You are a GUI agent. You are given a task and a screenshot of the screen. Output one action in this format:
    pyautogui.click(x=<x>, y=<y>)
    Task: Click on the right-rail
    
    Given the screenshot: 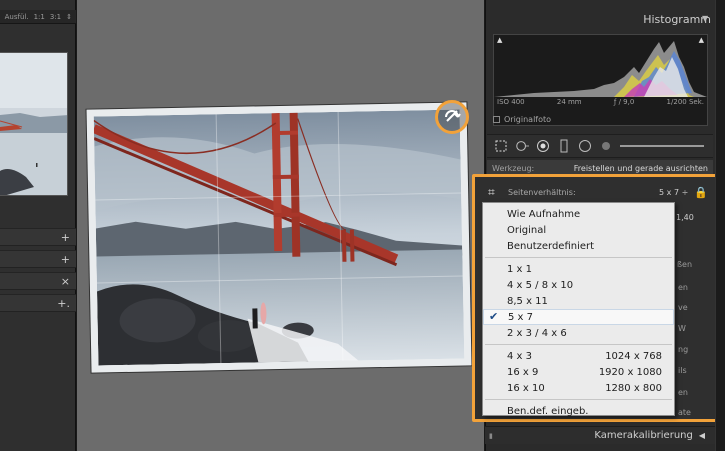 What is the action you would take?
    pyautogui.click(x=720, y=225)
    